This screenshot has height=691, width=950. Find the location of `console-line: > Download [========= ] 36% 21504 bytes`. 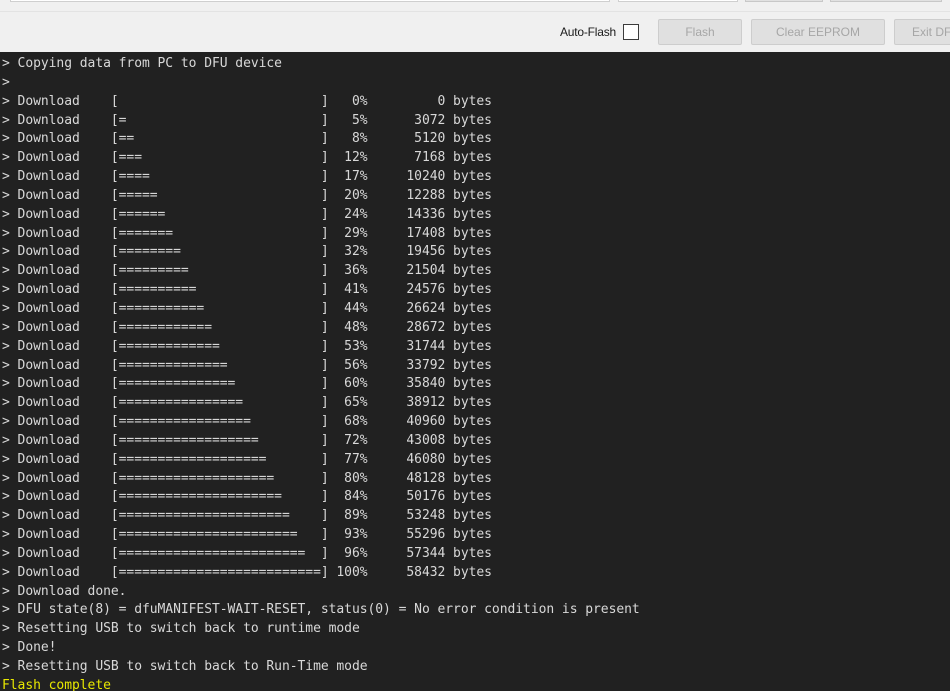

console-line: > Download [========= ] 36% 21504 bytes is located at coordinates (247, 271).